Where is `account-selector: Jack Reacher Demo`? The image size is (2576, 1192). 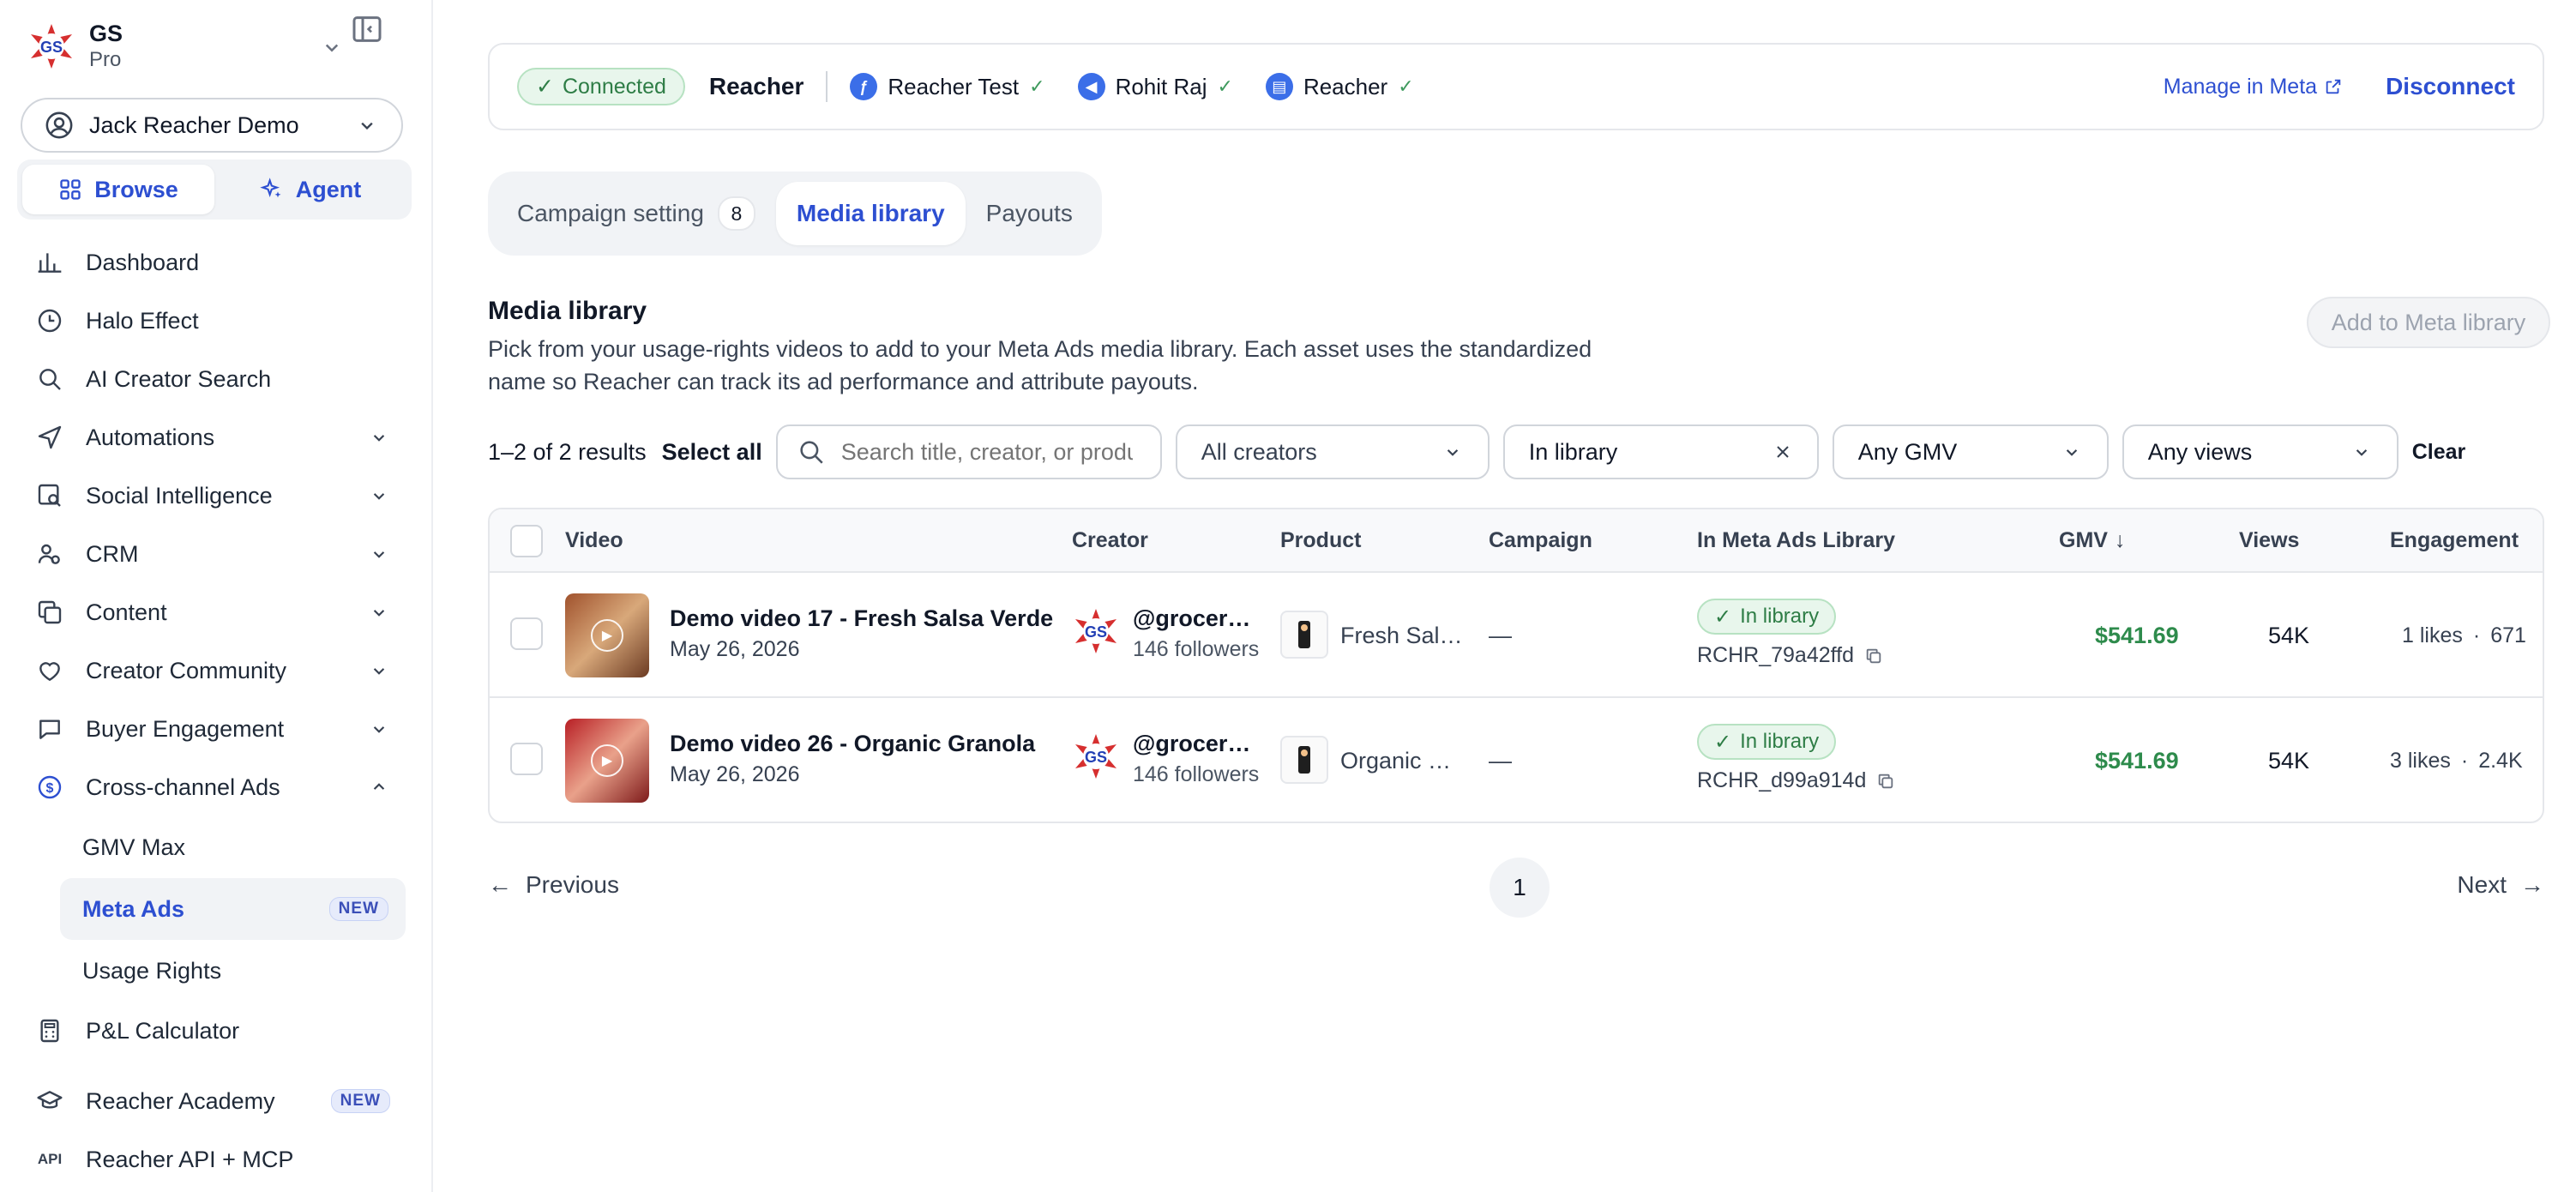
account-selector: Jack Reacher Demo is located at coordinates (212, 126).